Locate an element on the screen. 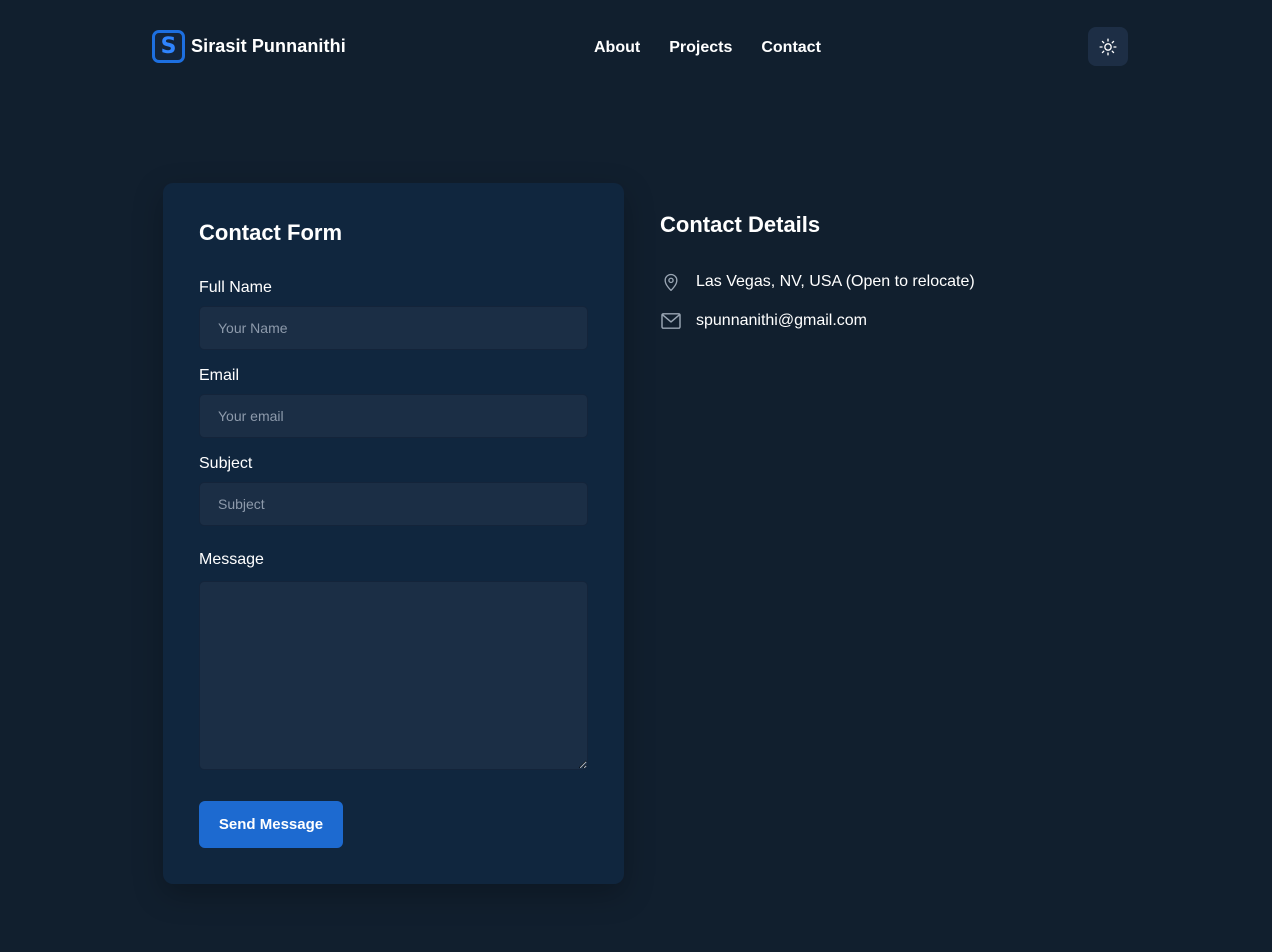  brand: S Sirasit Punnanithi is located at coordinates (249, 46).